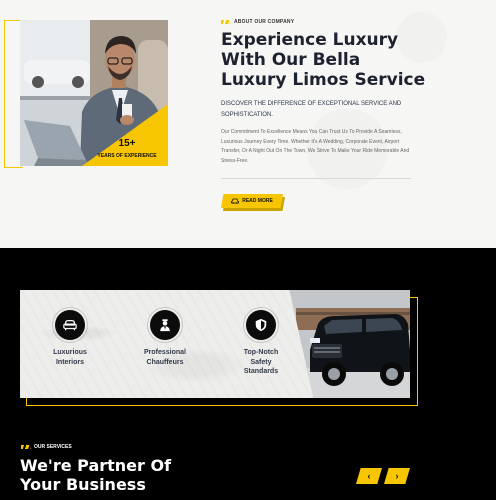  Describe the element at coordinates (53, 447) in the screenshot. I see `services-eyebrow-text: OUR SERVICES` at that location.